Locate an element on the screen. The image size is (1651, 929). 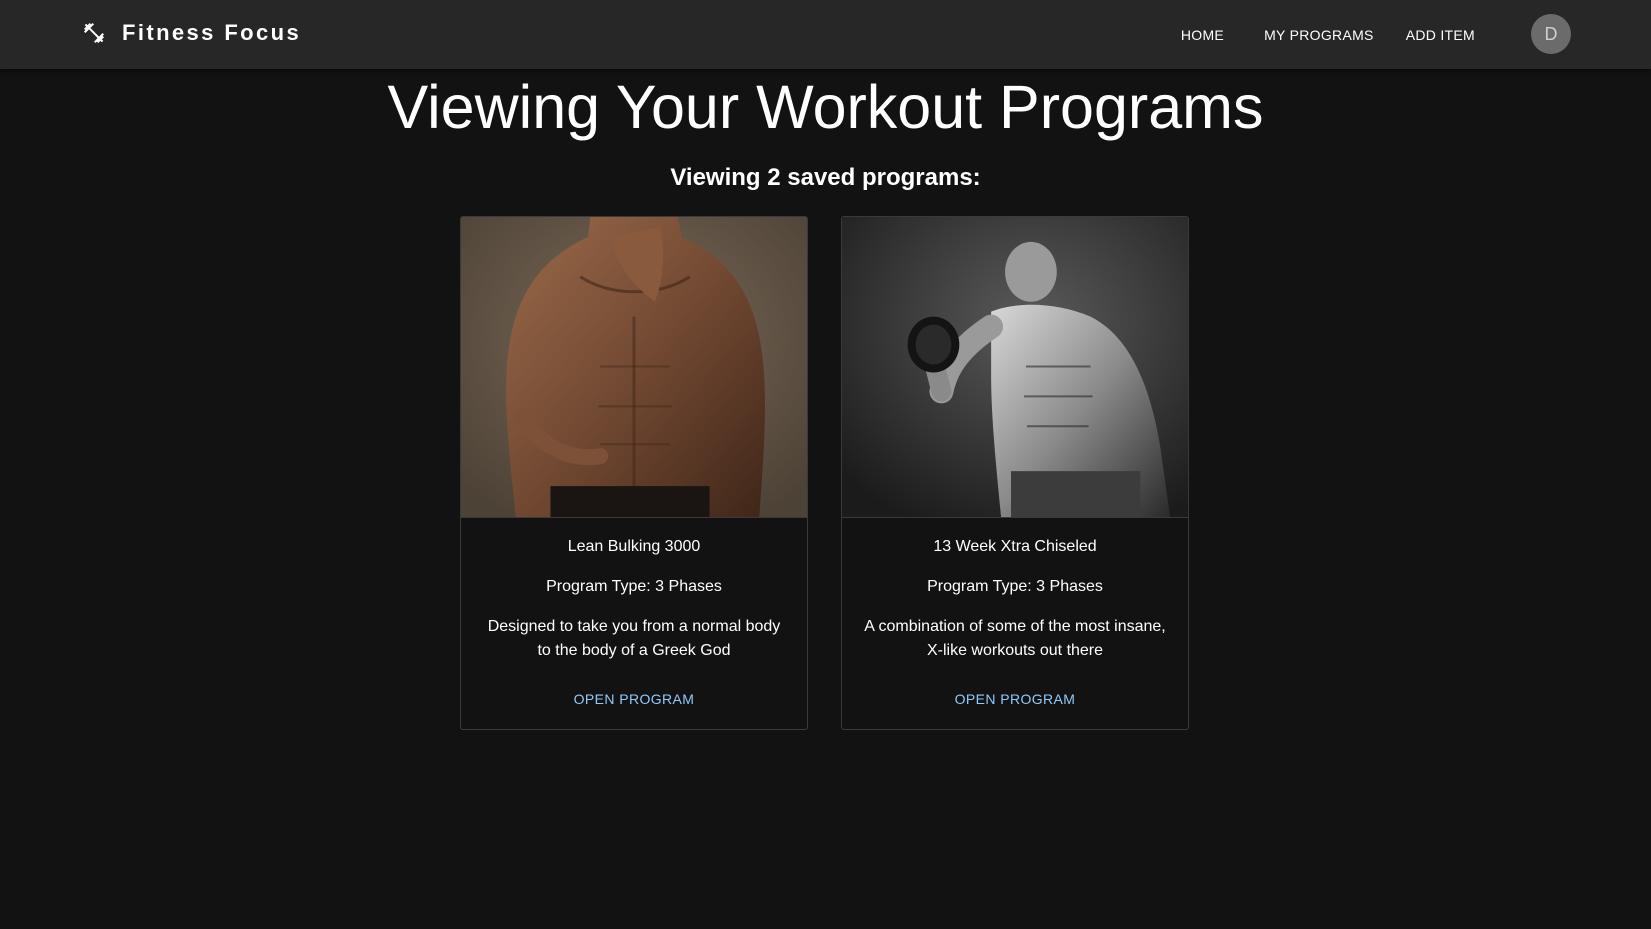
app-title: Fitness Focus is located at coordinates (212, 32).